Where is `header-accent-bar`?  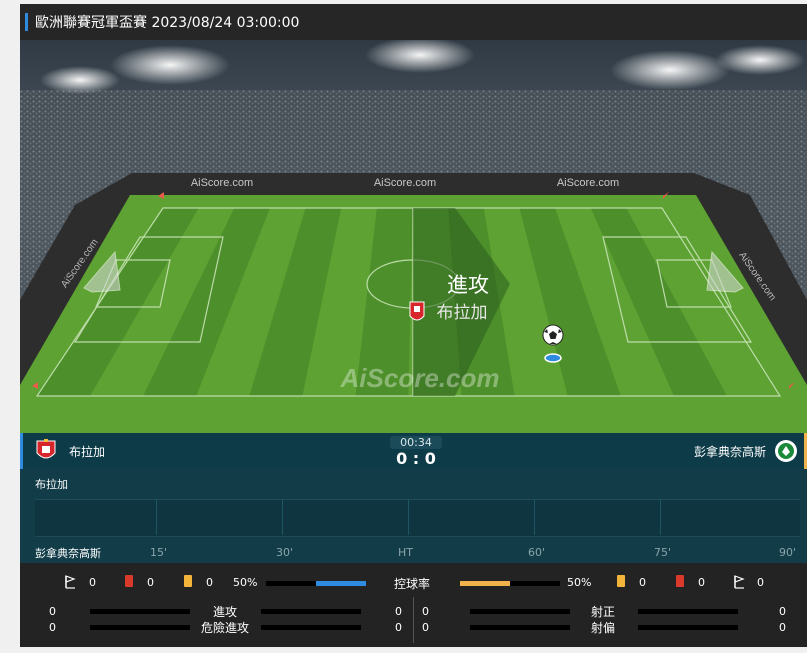
header-accent-bar is located at coordinates (26, 22).